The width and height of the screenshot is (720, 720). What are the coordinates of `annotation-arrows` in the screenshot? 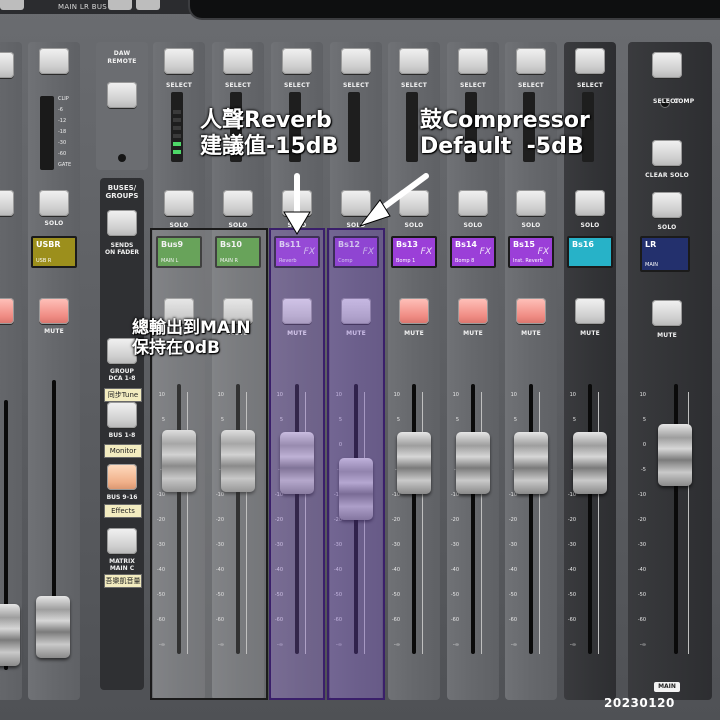 It's located at (356, 204).